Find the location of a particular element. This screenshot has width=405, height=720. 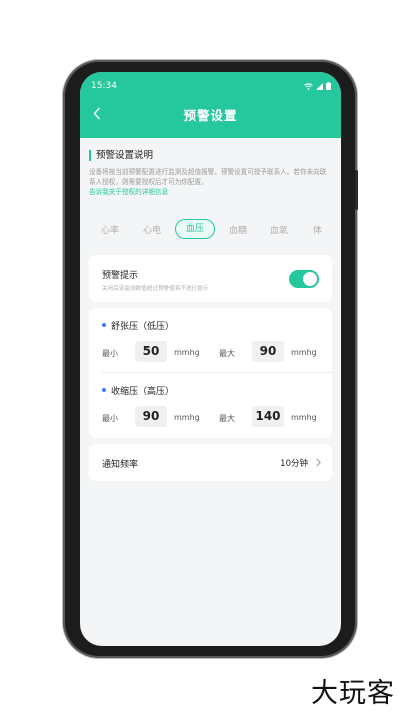

tab-ecg: 心电 is located at coordinates (152, 229).